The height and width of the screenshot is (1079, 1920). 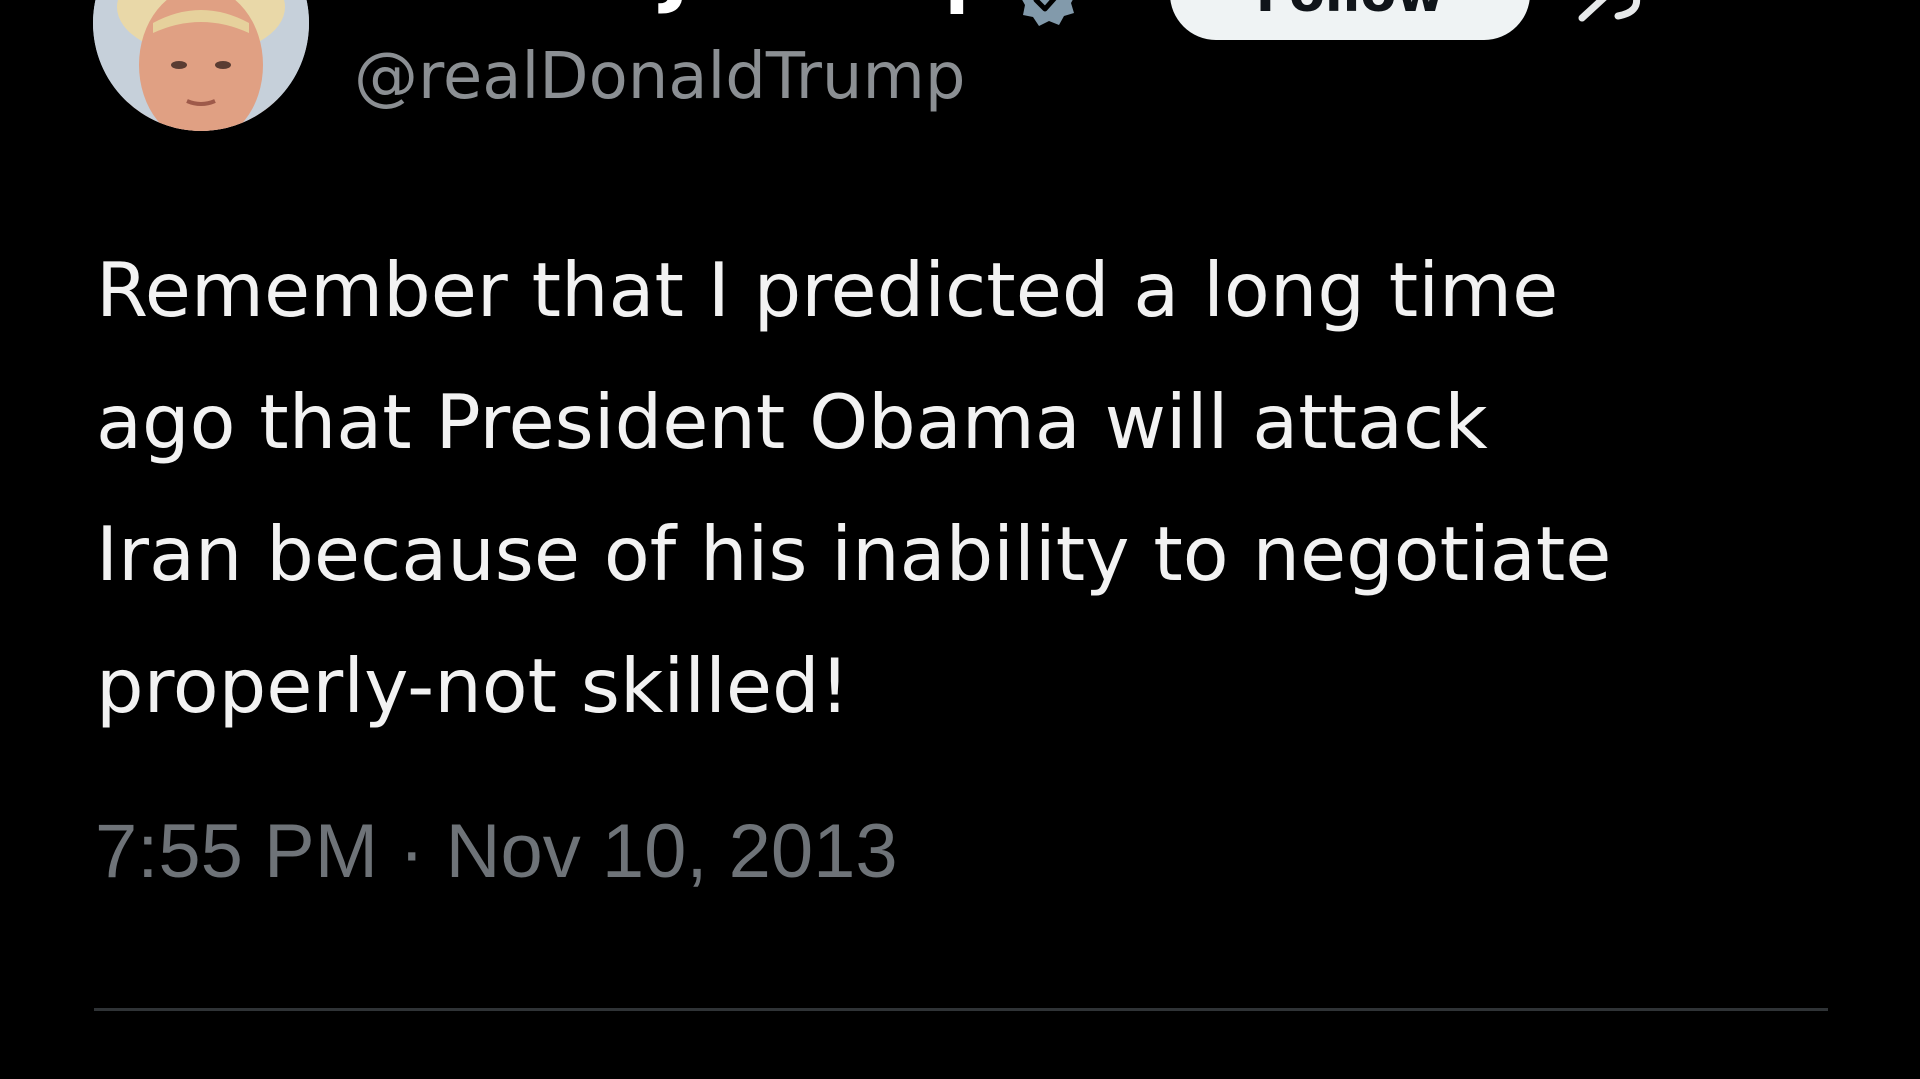 I want to click on author-display-name: Donald J. Trump, so click(x=674, y=8).